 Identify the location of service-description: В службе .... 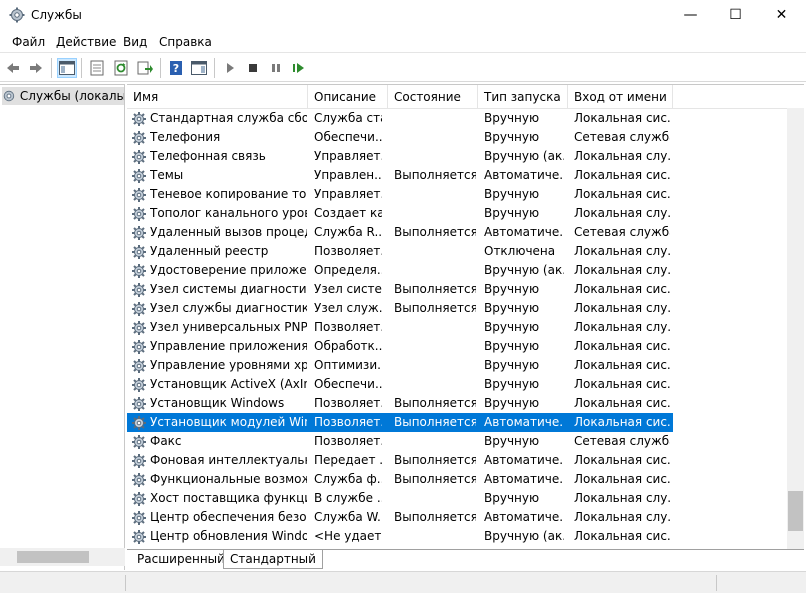
(348, 498).